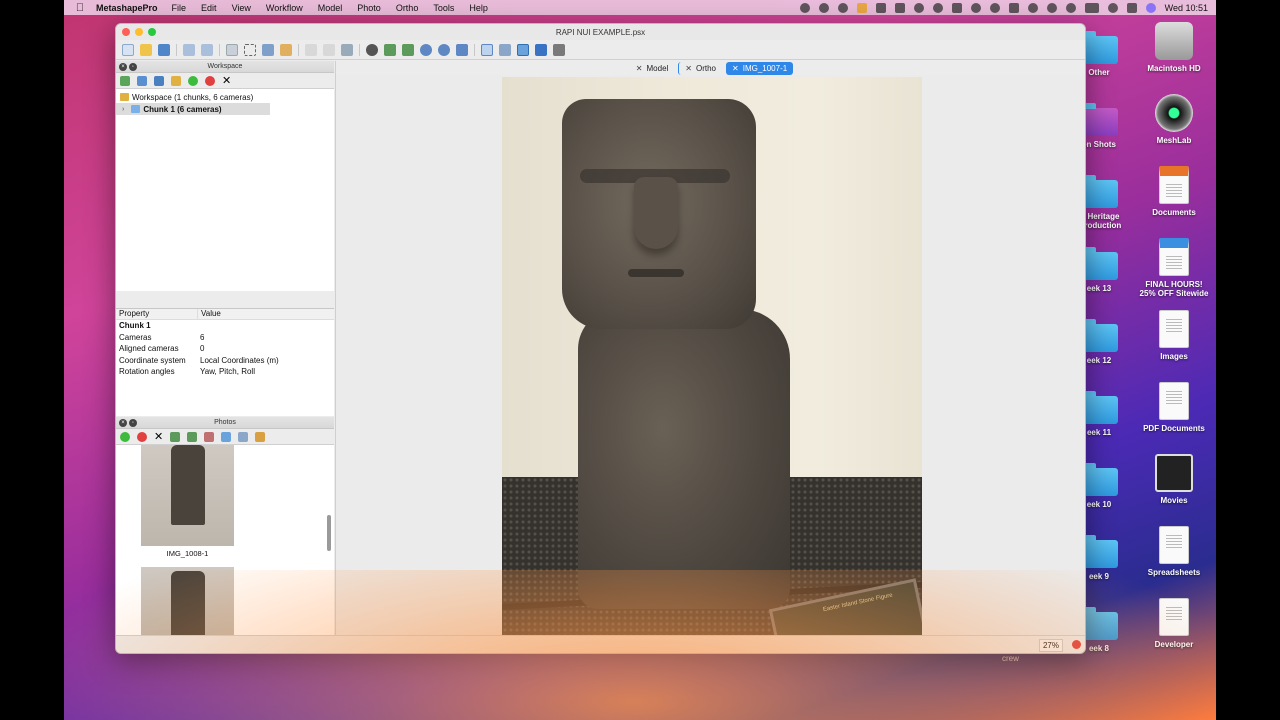 Image resolution: width=1280 pixels, height=720 pixels. What do you see at coordinates (443, 8) in the screenshot?
I see `menu-tools: Tools` at bounding box center [443, 8].